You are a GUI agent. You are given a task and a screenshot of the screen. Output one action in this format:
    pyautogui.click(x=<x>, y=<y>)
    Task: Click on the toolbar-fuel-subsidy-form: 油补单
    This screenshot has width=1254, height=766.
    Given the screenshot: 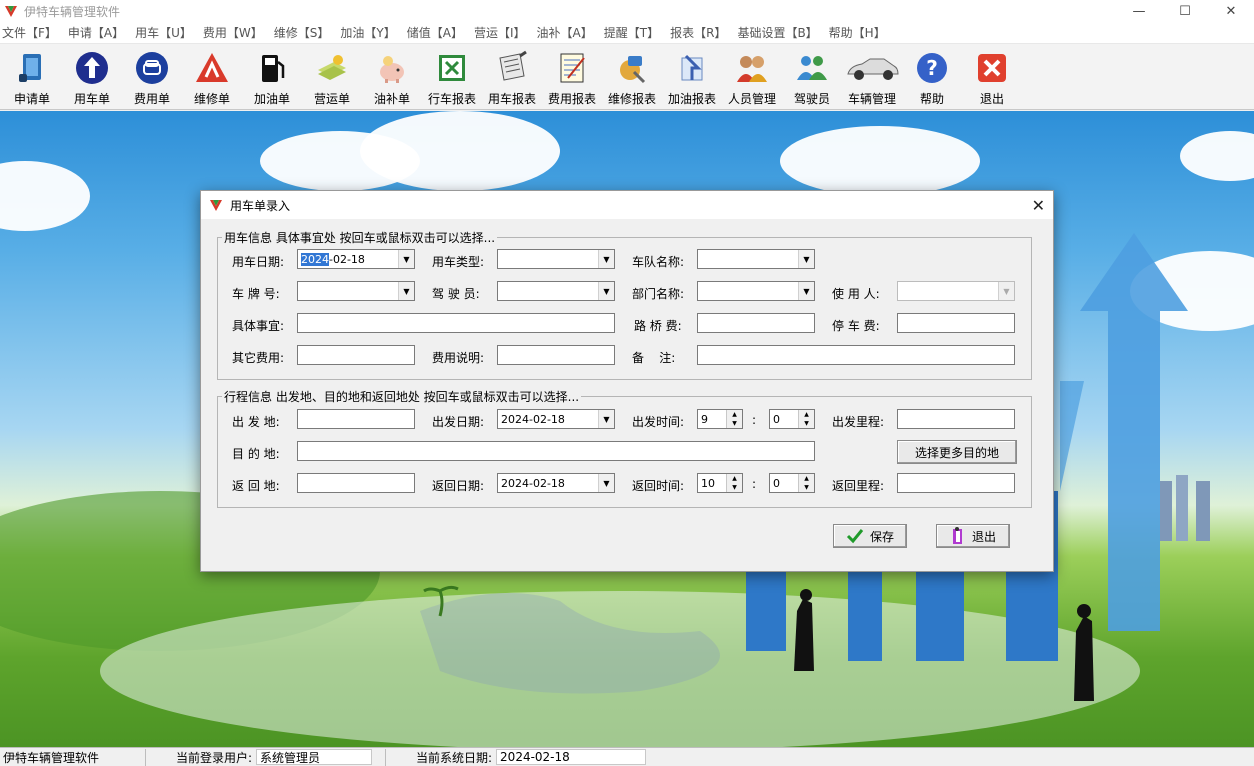 What is the action you would take?
    pyautogui.click(x=392, y=77)
    